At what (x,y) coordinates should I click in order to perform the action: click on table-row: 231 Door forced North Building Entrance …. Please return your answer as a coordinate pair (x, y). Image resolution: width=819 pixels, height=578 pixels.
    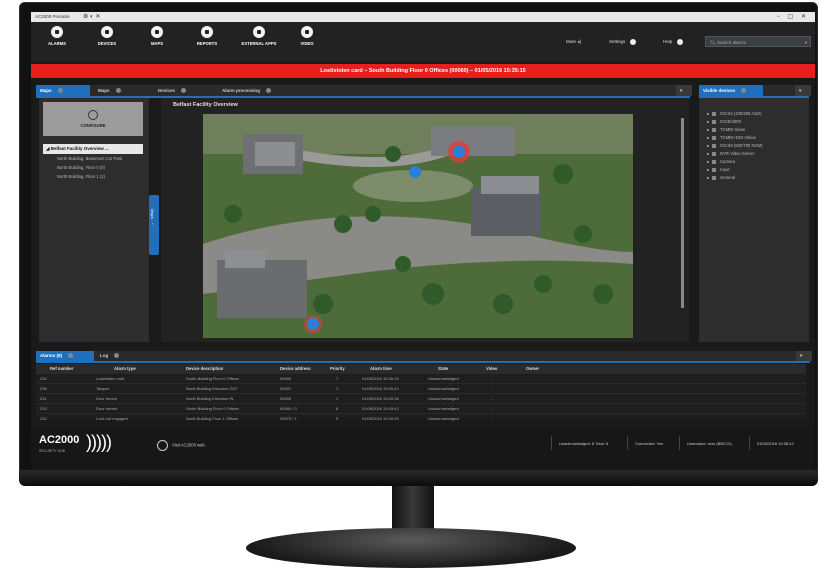
    Looking at the image, I should click on (421, 398).